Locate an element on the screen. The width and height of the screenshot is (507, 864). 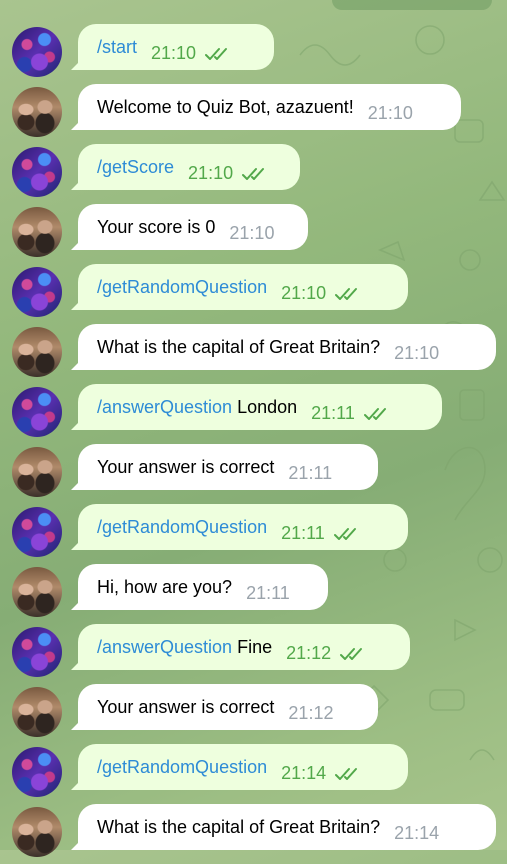
incoming-message-bubble: Your score is 0 21:10 is located at coordinates (193, 227).